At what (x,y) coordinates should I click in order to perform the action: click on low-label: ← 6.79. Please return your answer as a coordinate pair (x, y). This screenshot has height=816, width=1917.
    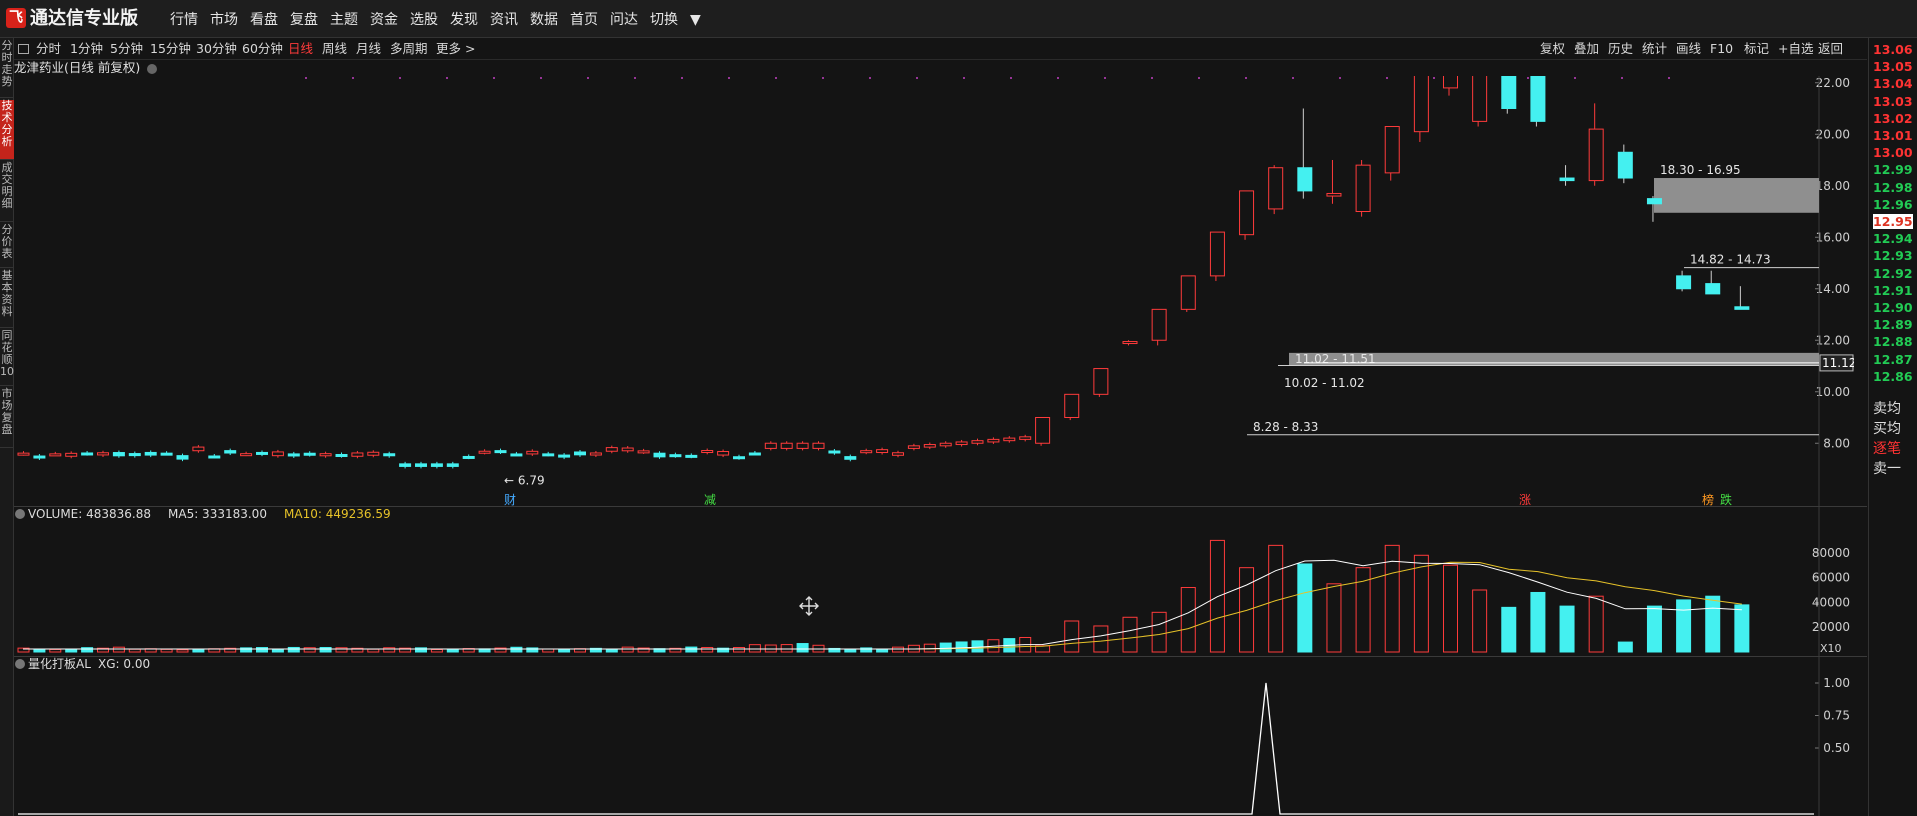
    Looking at the image, I should click on (524, 480).